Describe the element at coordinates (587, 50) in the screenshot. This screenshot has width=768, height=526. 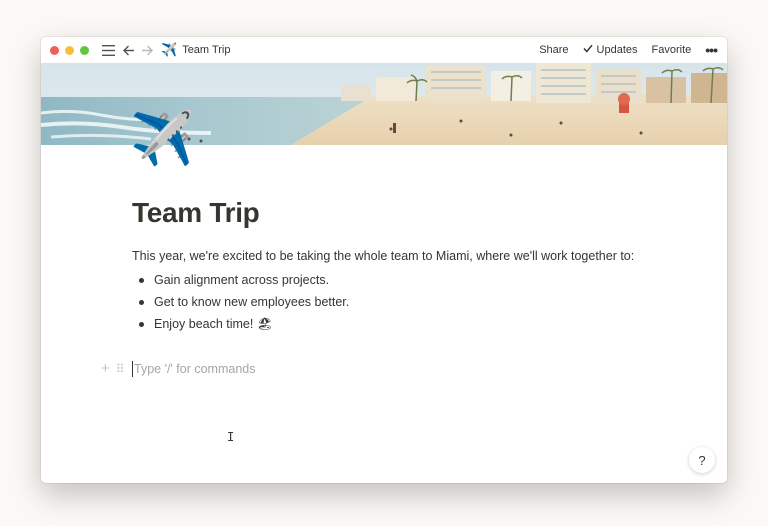
I see `check-icon` at that location.